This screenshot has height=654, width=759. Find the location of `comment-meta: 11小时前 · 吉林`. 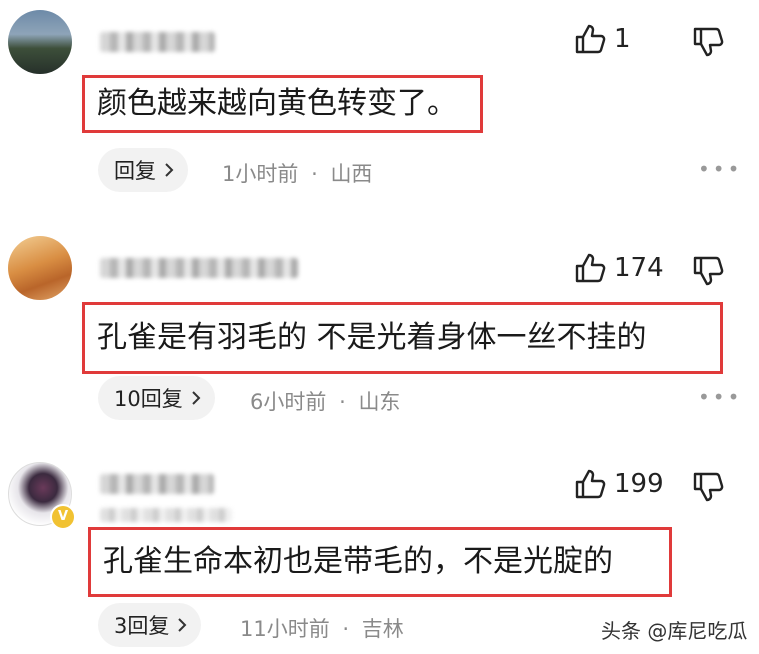

comment-meta: 11小时前 · 吉林 is located at coordinates (322, 628).